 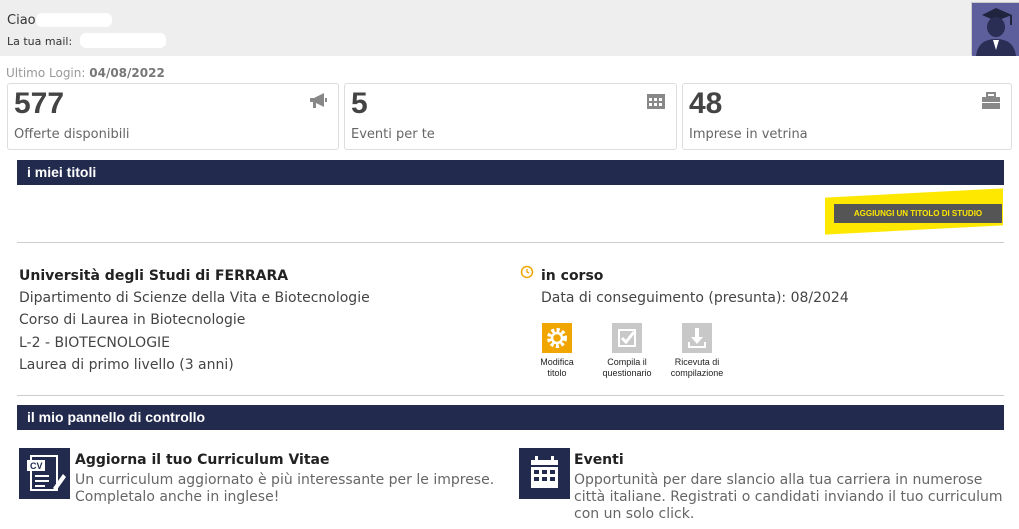 What do you see at coordinates (634, 514) in the screenshot?
I see `events-desc-line: con un solo click.` at bounding box center [634, 514].